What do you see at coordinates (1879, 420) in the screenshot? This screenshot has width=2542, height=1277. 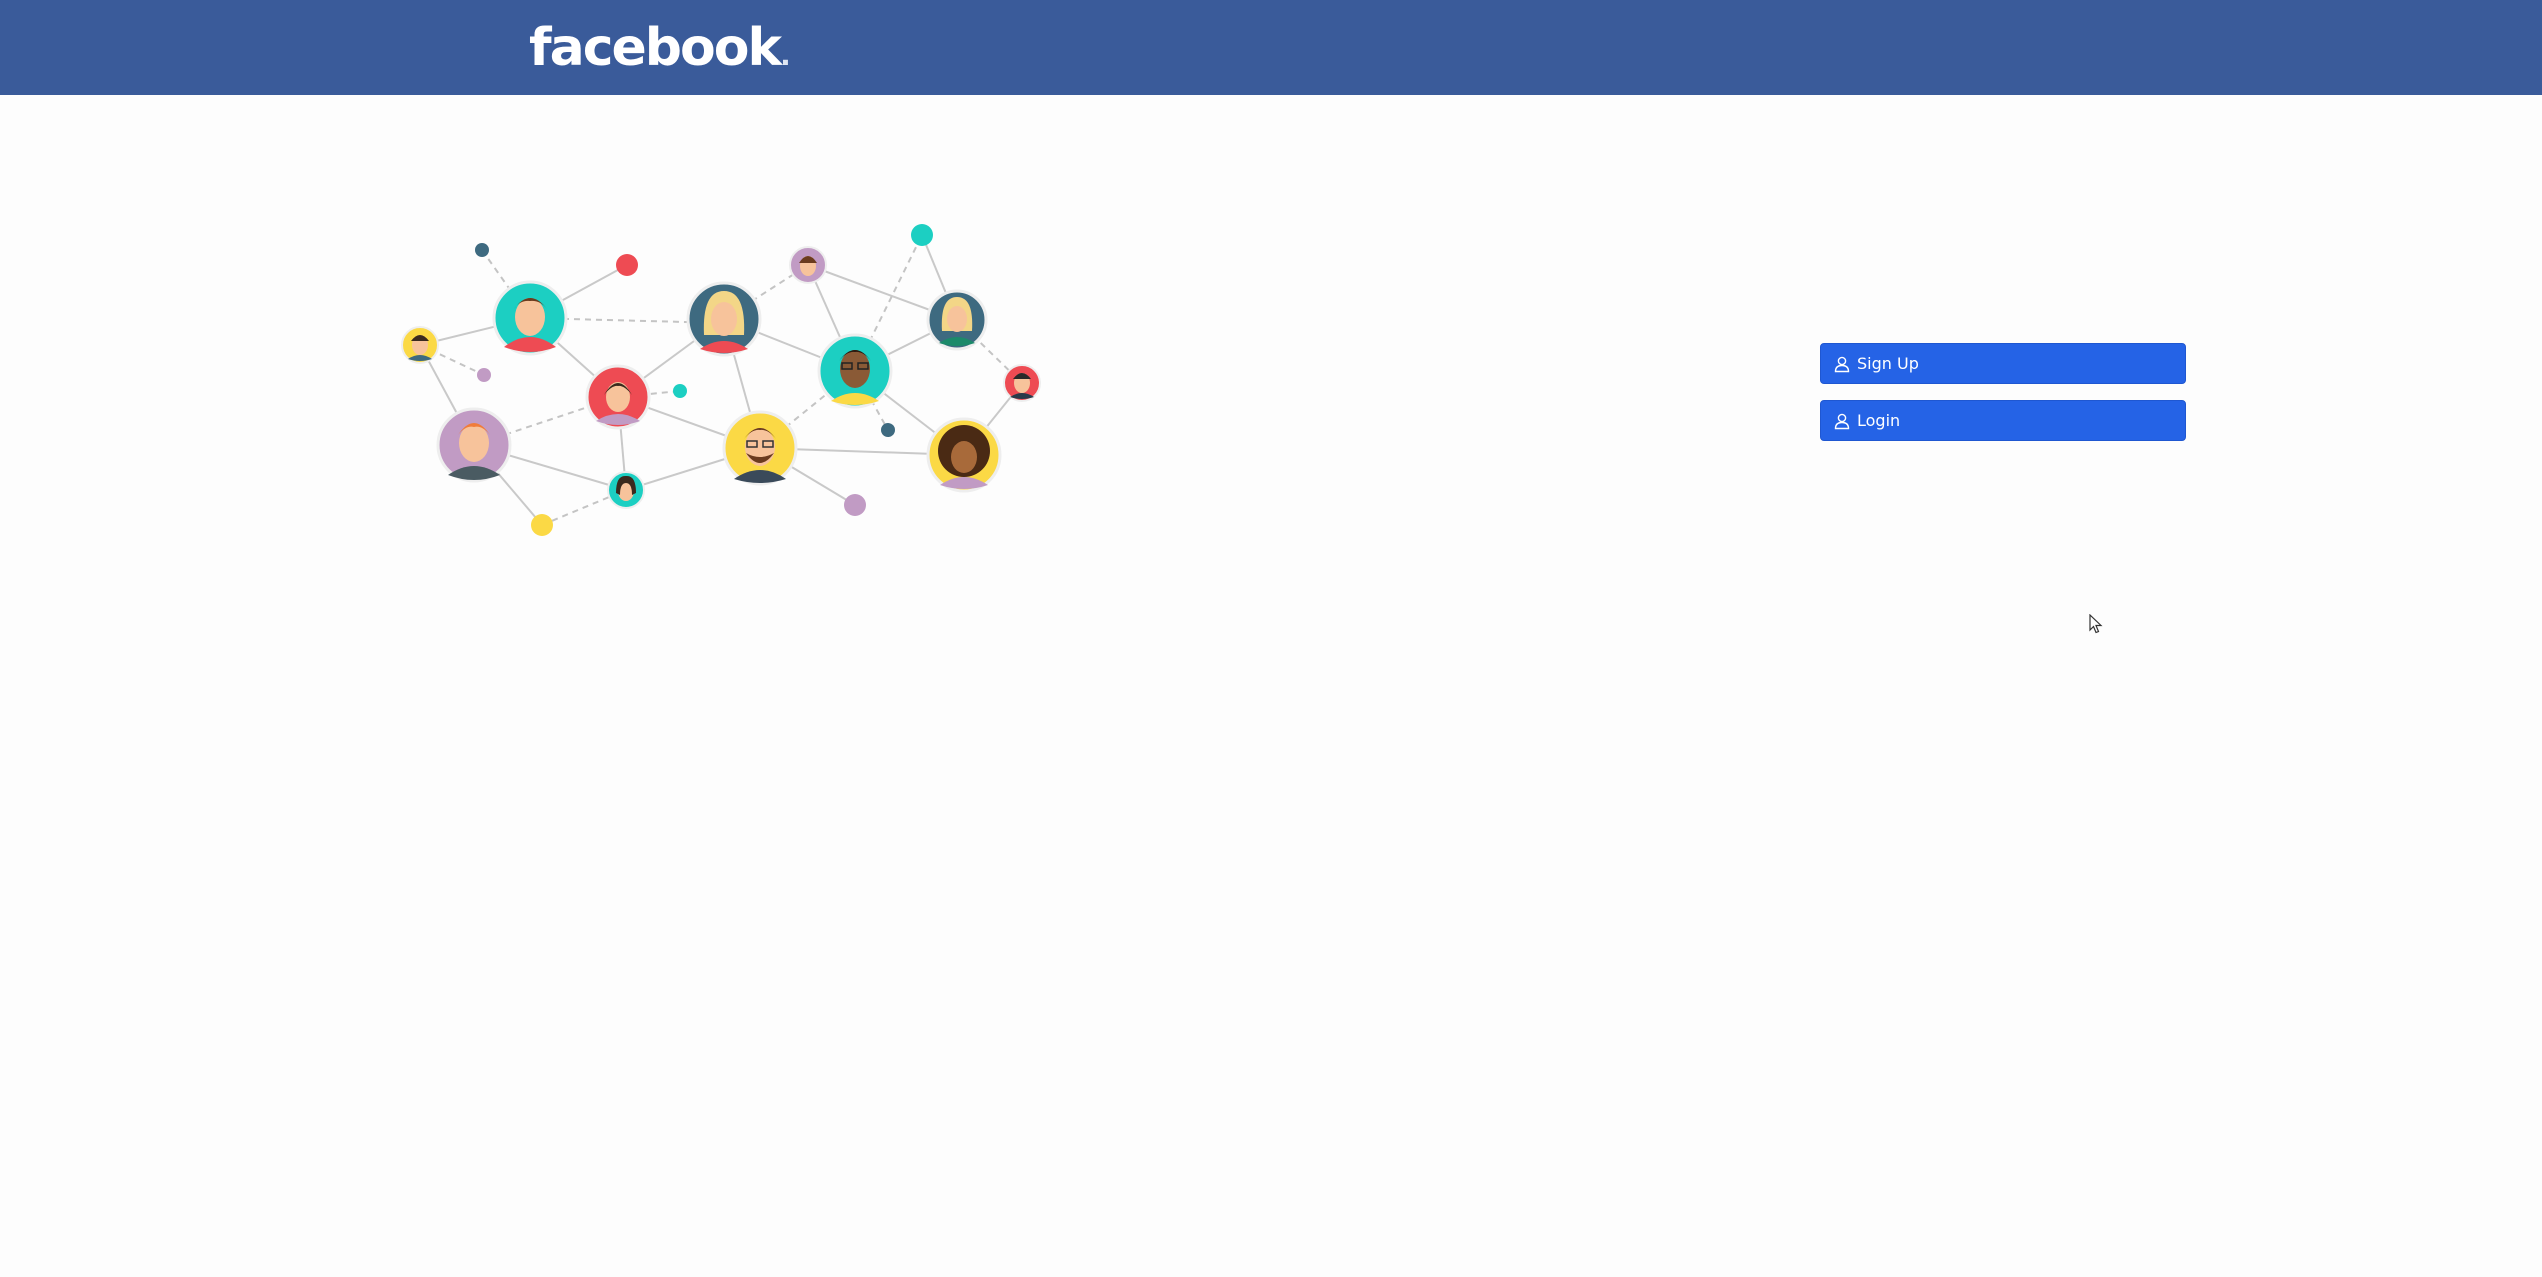 I see `login-label: Login` at bounding box center [1879, 420].